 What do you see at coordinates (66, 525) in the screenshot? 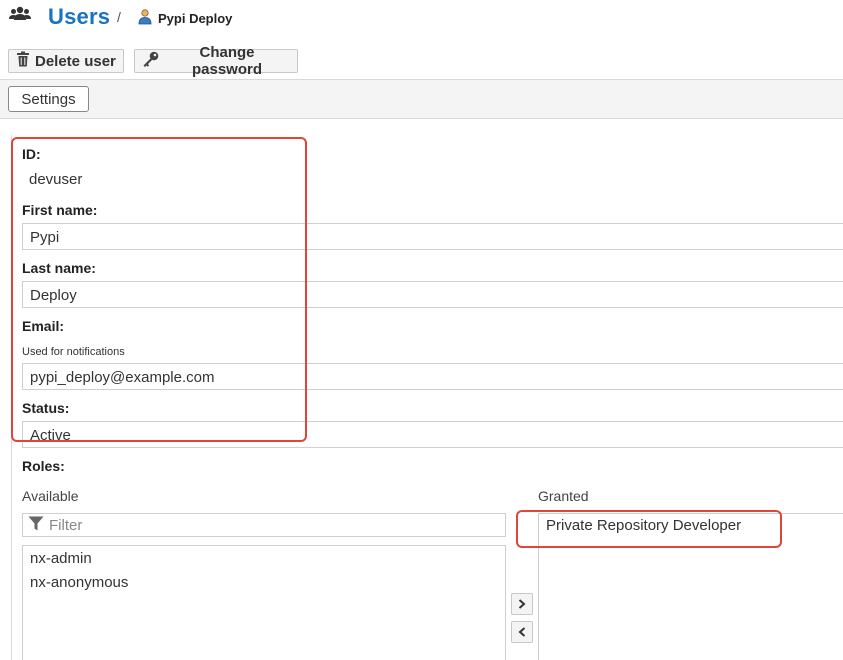
I see `filter-placeholder: Filter` at bounding box center [66, 525].